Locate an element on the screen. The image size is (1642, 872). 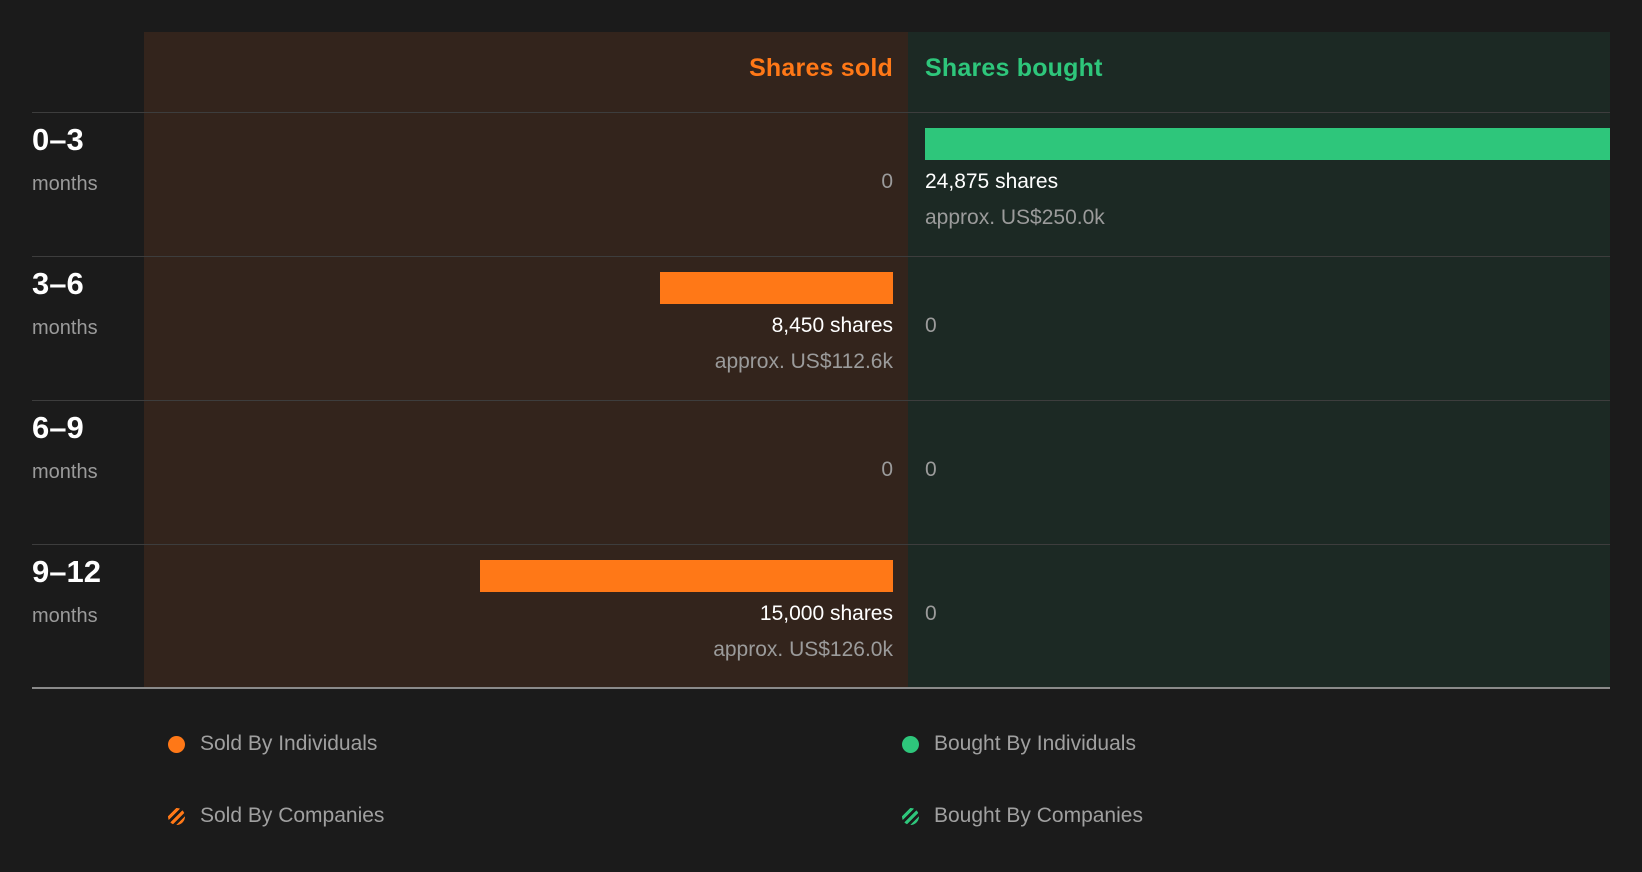
legend-bought-companies: Bought By Companies is located at coordinates (1022, 816).